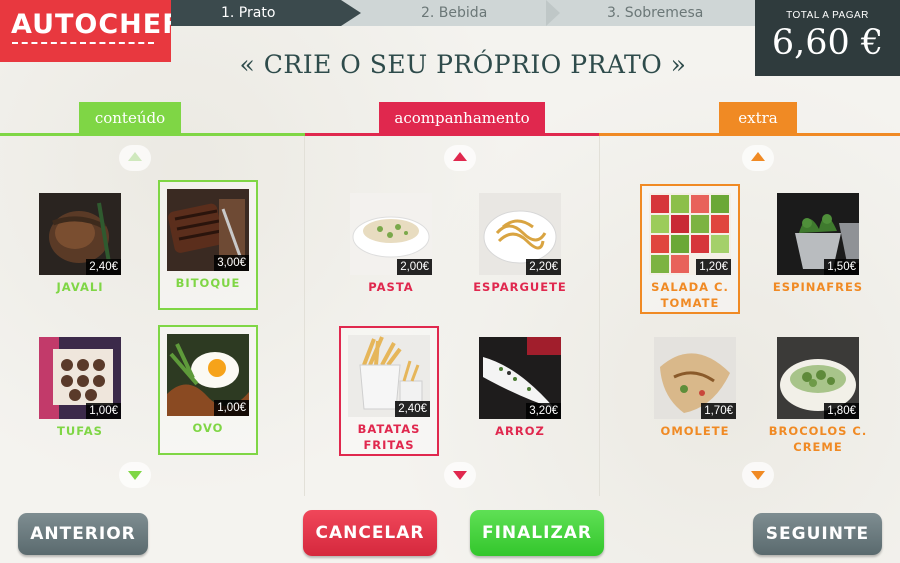 The width and height of the screenshot is (900, 563). Describe the element at coordinates (208, 428) in the screenshot. I see `item-name: OVO` at that location.